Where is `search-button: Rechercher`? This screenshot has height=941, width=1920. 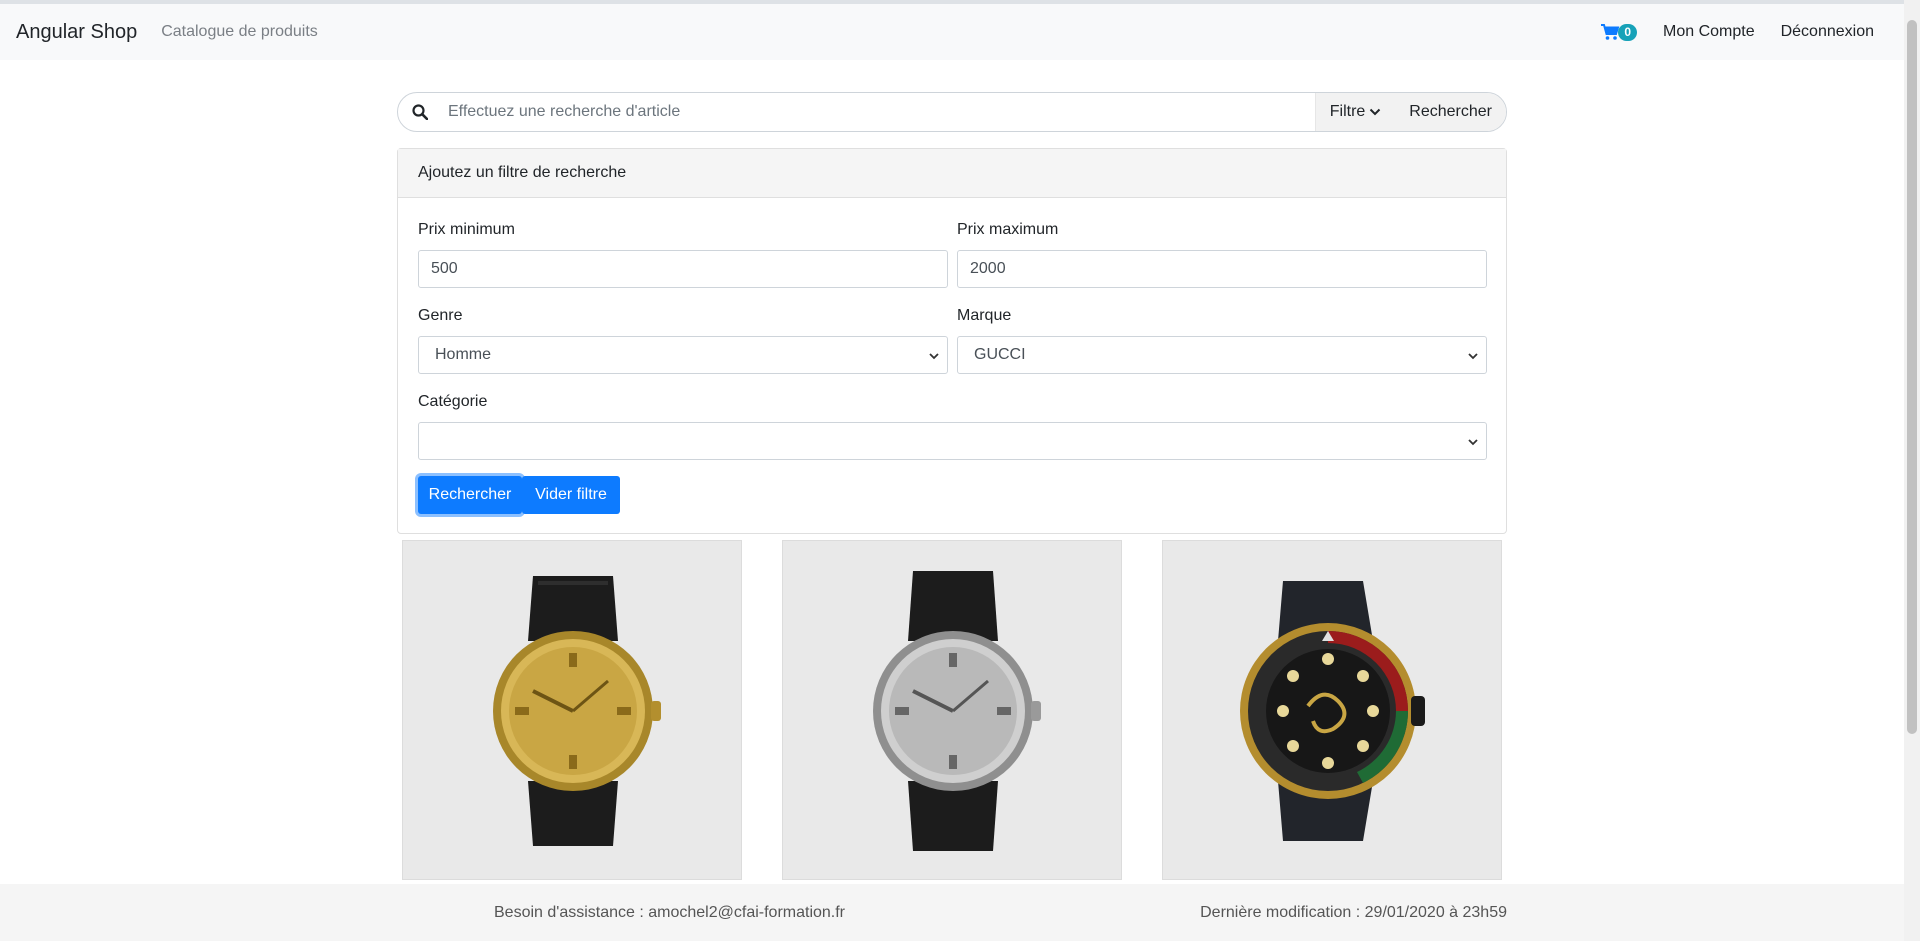 search-button: Rechercher is located at coordinates (1450, 112).